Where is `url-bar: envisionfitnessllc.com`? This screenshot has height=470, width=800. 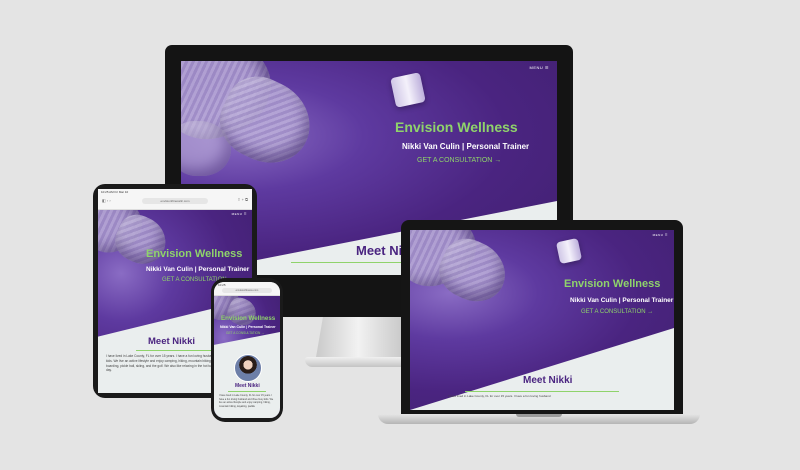 url-bar: envisionfitnessllc.com is located at coordinates (175, 201).